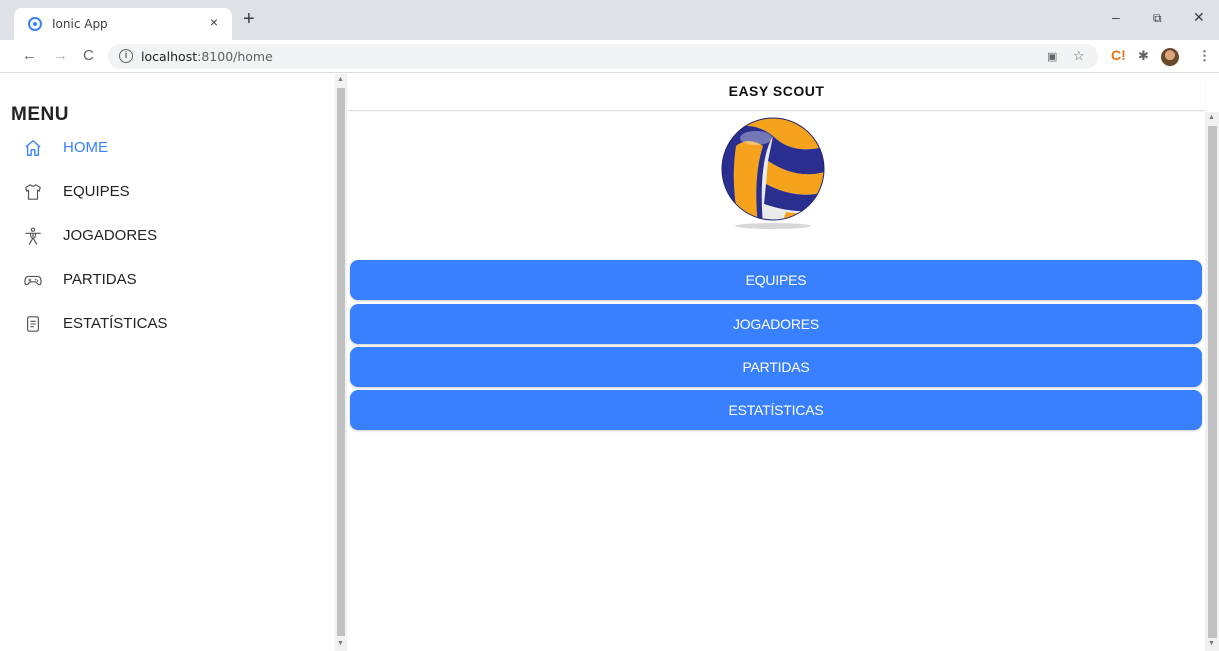  What do you see at coordinates (1143, 56) in the screenshot?
I see `puzzle-icon: ✱` at bounding box center [1143, 56].